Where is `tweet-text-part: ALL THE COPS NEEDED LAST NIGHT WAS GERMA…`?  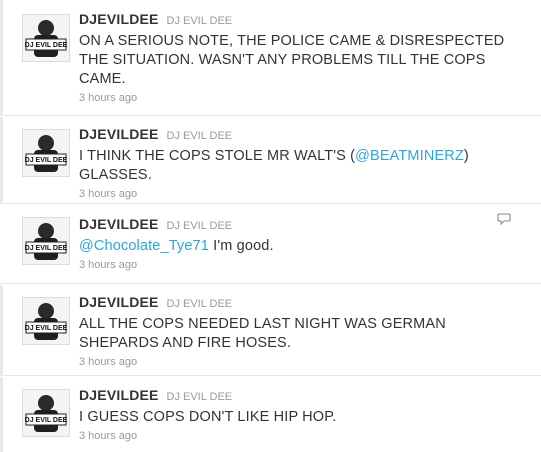 tweet-text-part: ALL THE COPS NEEDED LAST NIGHT WAS GERMA… is located at coordinates (262, 333).